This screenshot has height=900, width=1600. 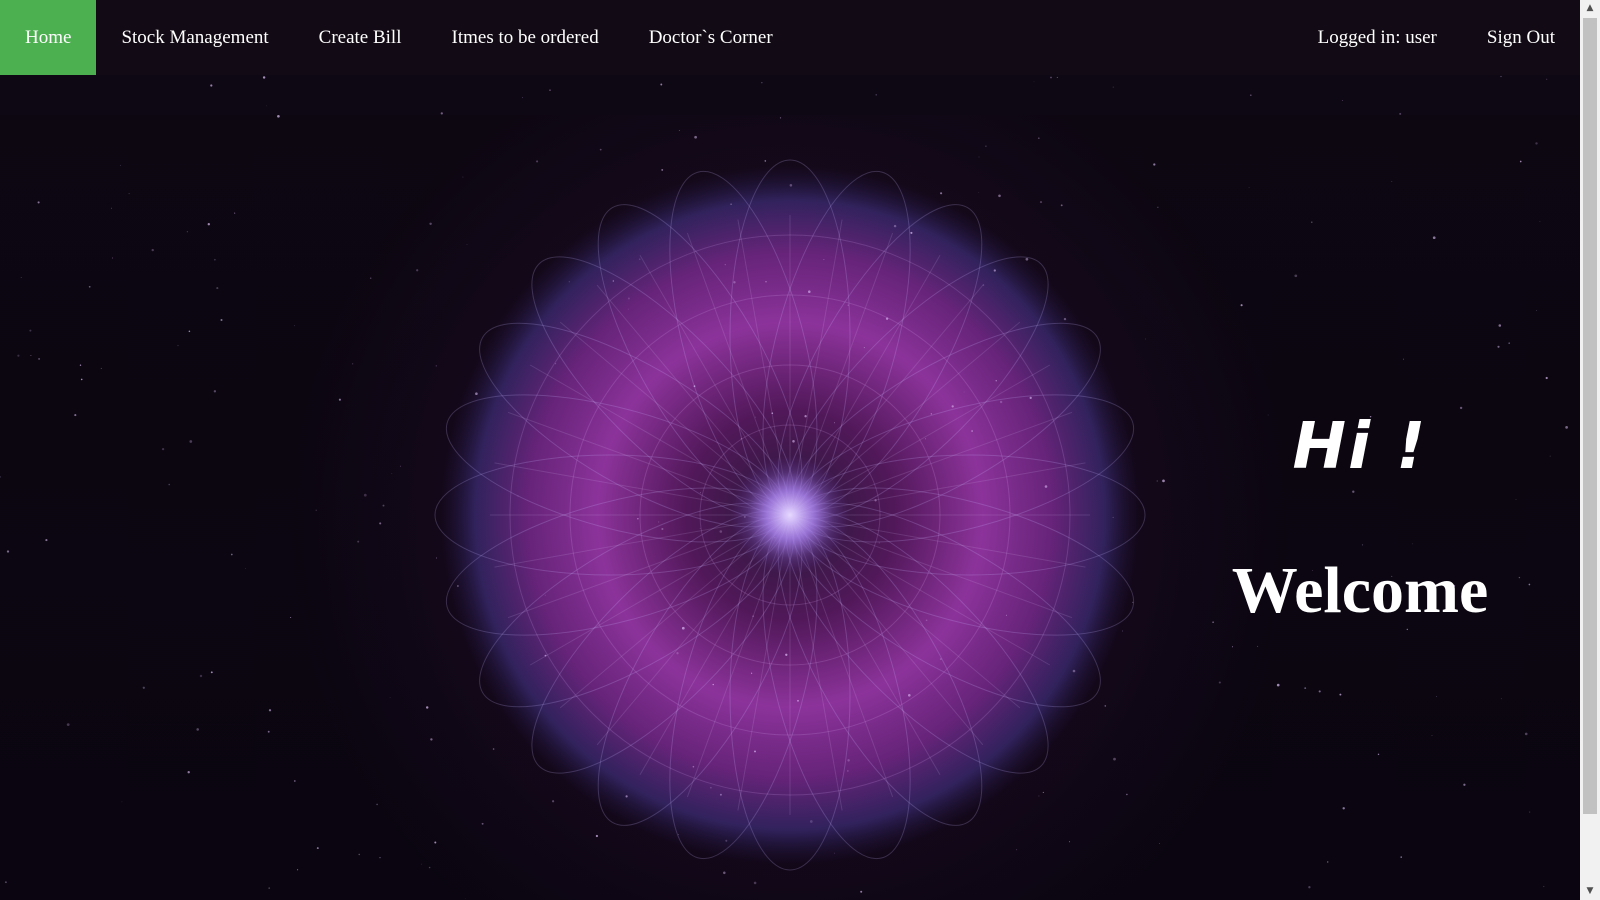 I want to click on scrollbar-thumb, so click(x=1590, y=416).